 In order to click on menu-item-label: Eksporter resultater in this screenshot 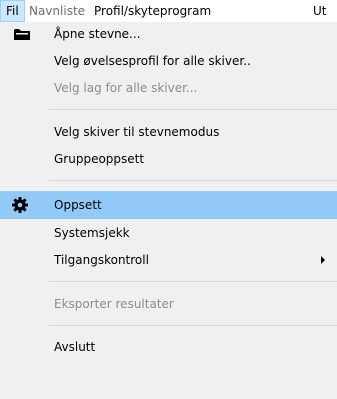, I will do `click(114, 304)`.